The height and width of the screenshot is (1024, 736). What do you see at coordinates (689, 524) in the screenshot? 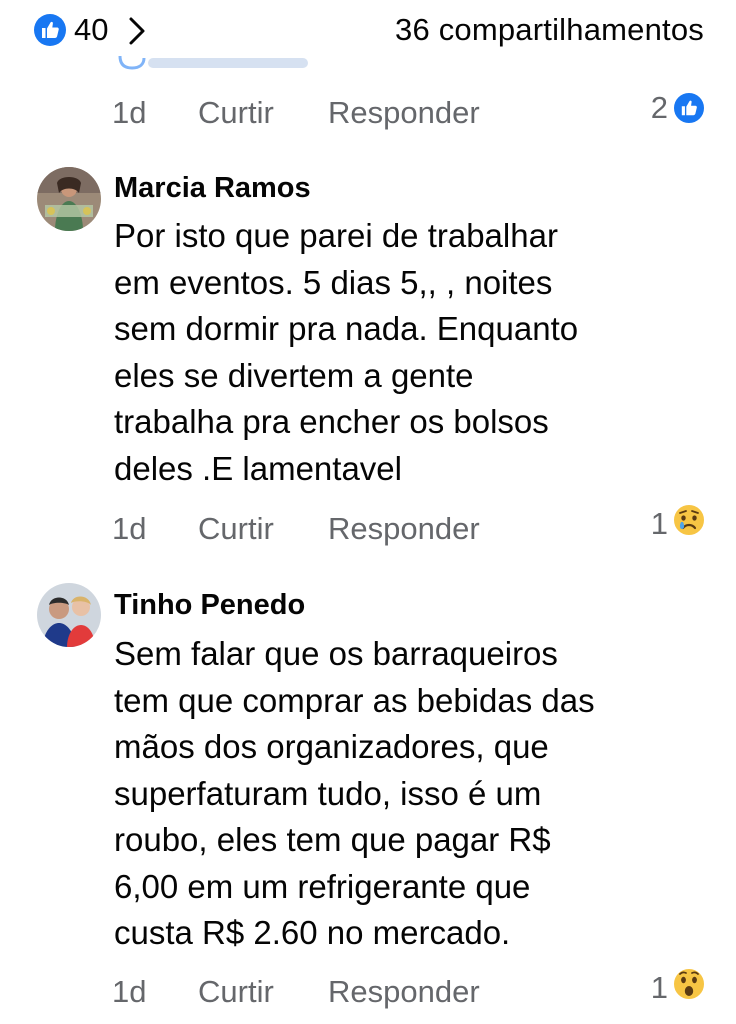
I see `sad-icon` at bounding box center [689, 524].